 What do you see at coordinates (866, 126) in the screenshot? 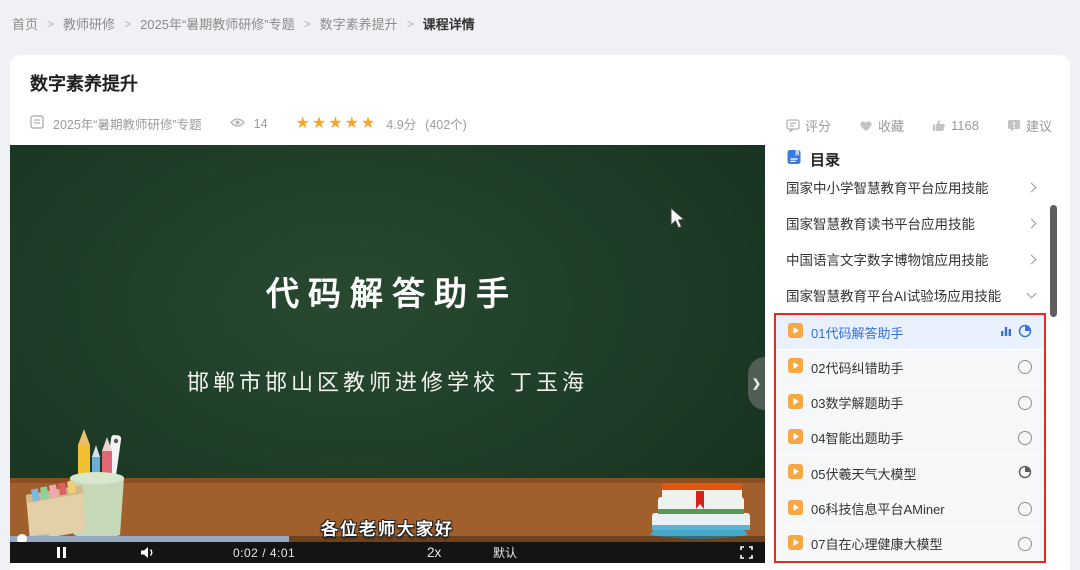
I see `heart-icon` at bounding box center [866, 126].